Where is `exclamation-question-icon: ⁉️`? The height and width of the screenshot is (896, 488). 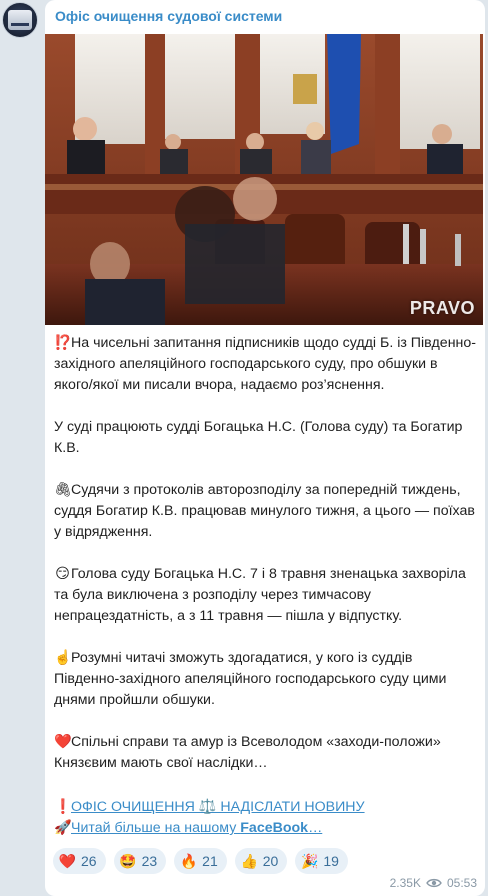 exclamation-question-icon: ⁉️ is located at coordinates (63, 343).